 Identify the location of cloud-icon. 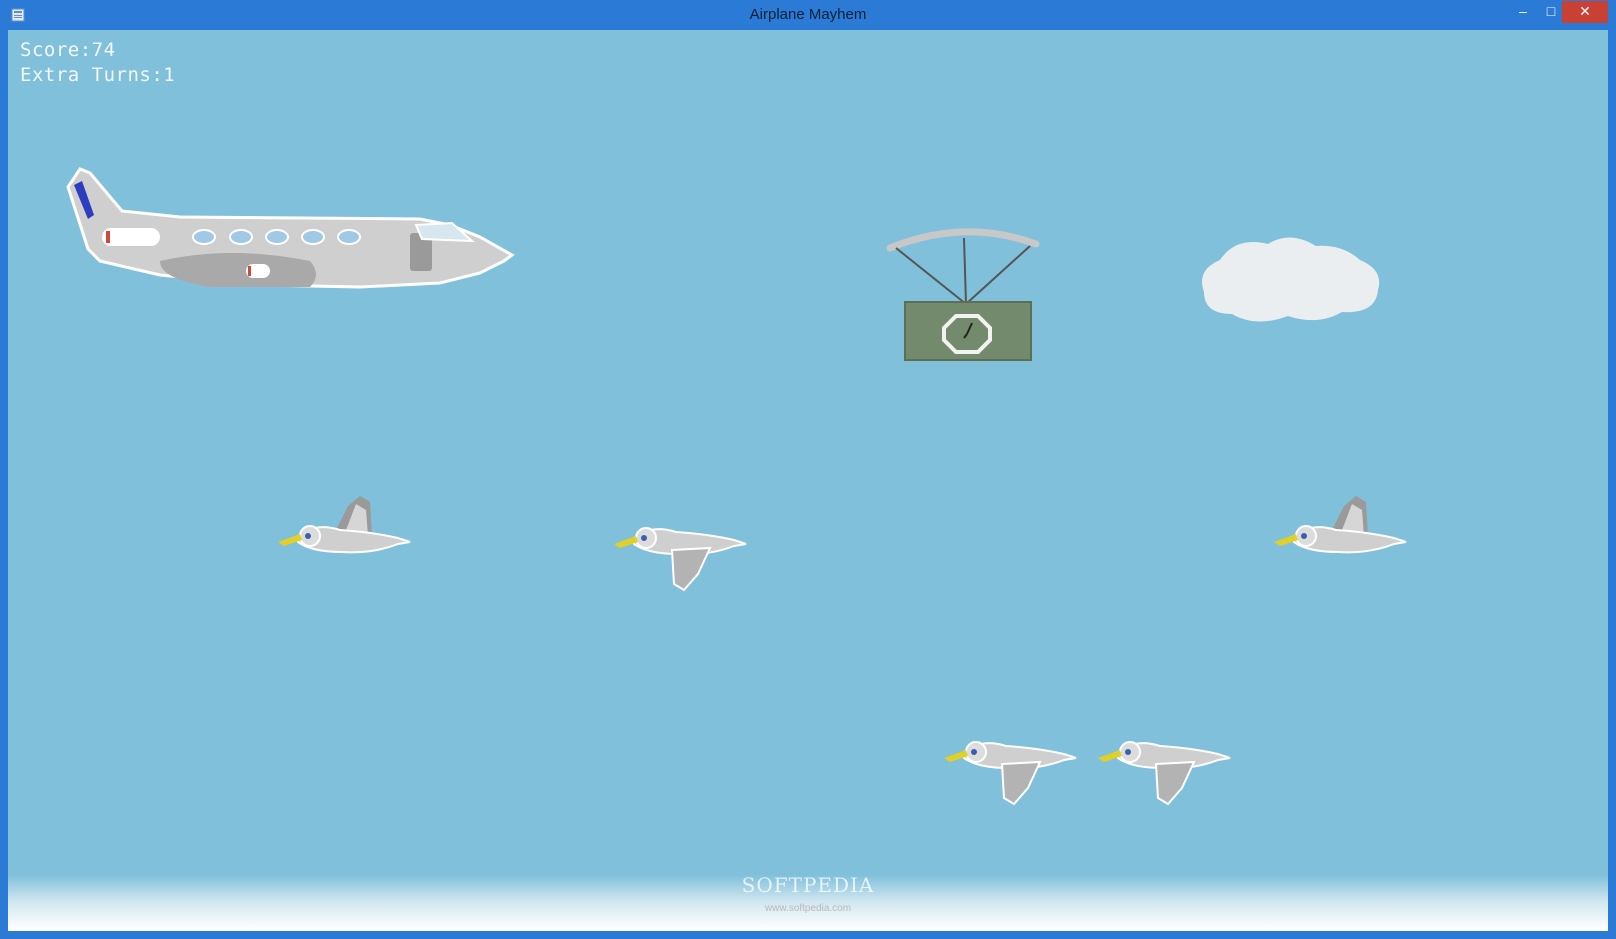
(1291, 279).